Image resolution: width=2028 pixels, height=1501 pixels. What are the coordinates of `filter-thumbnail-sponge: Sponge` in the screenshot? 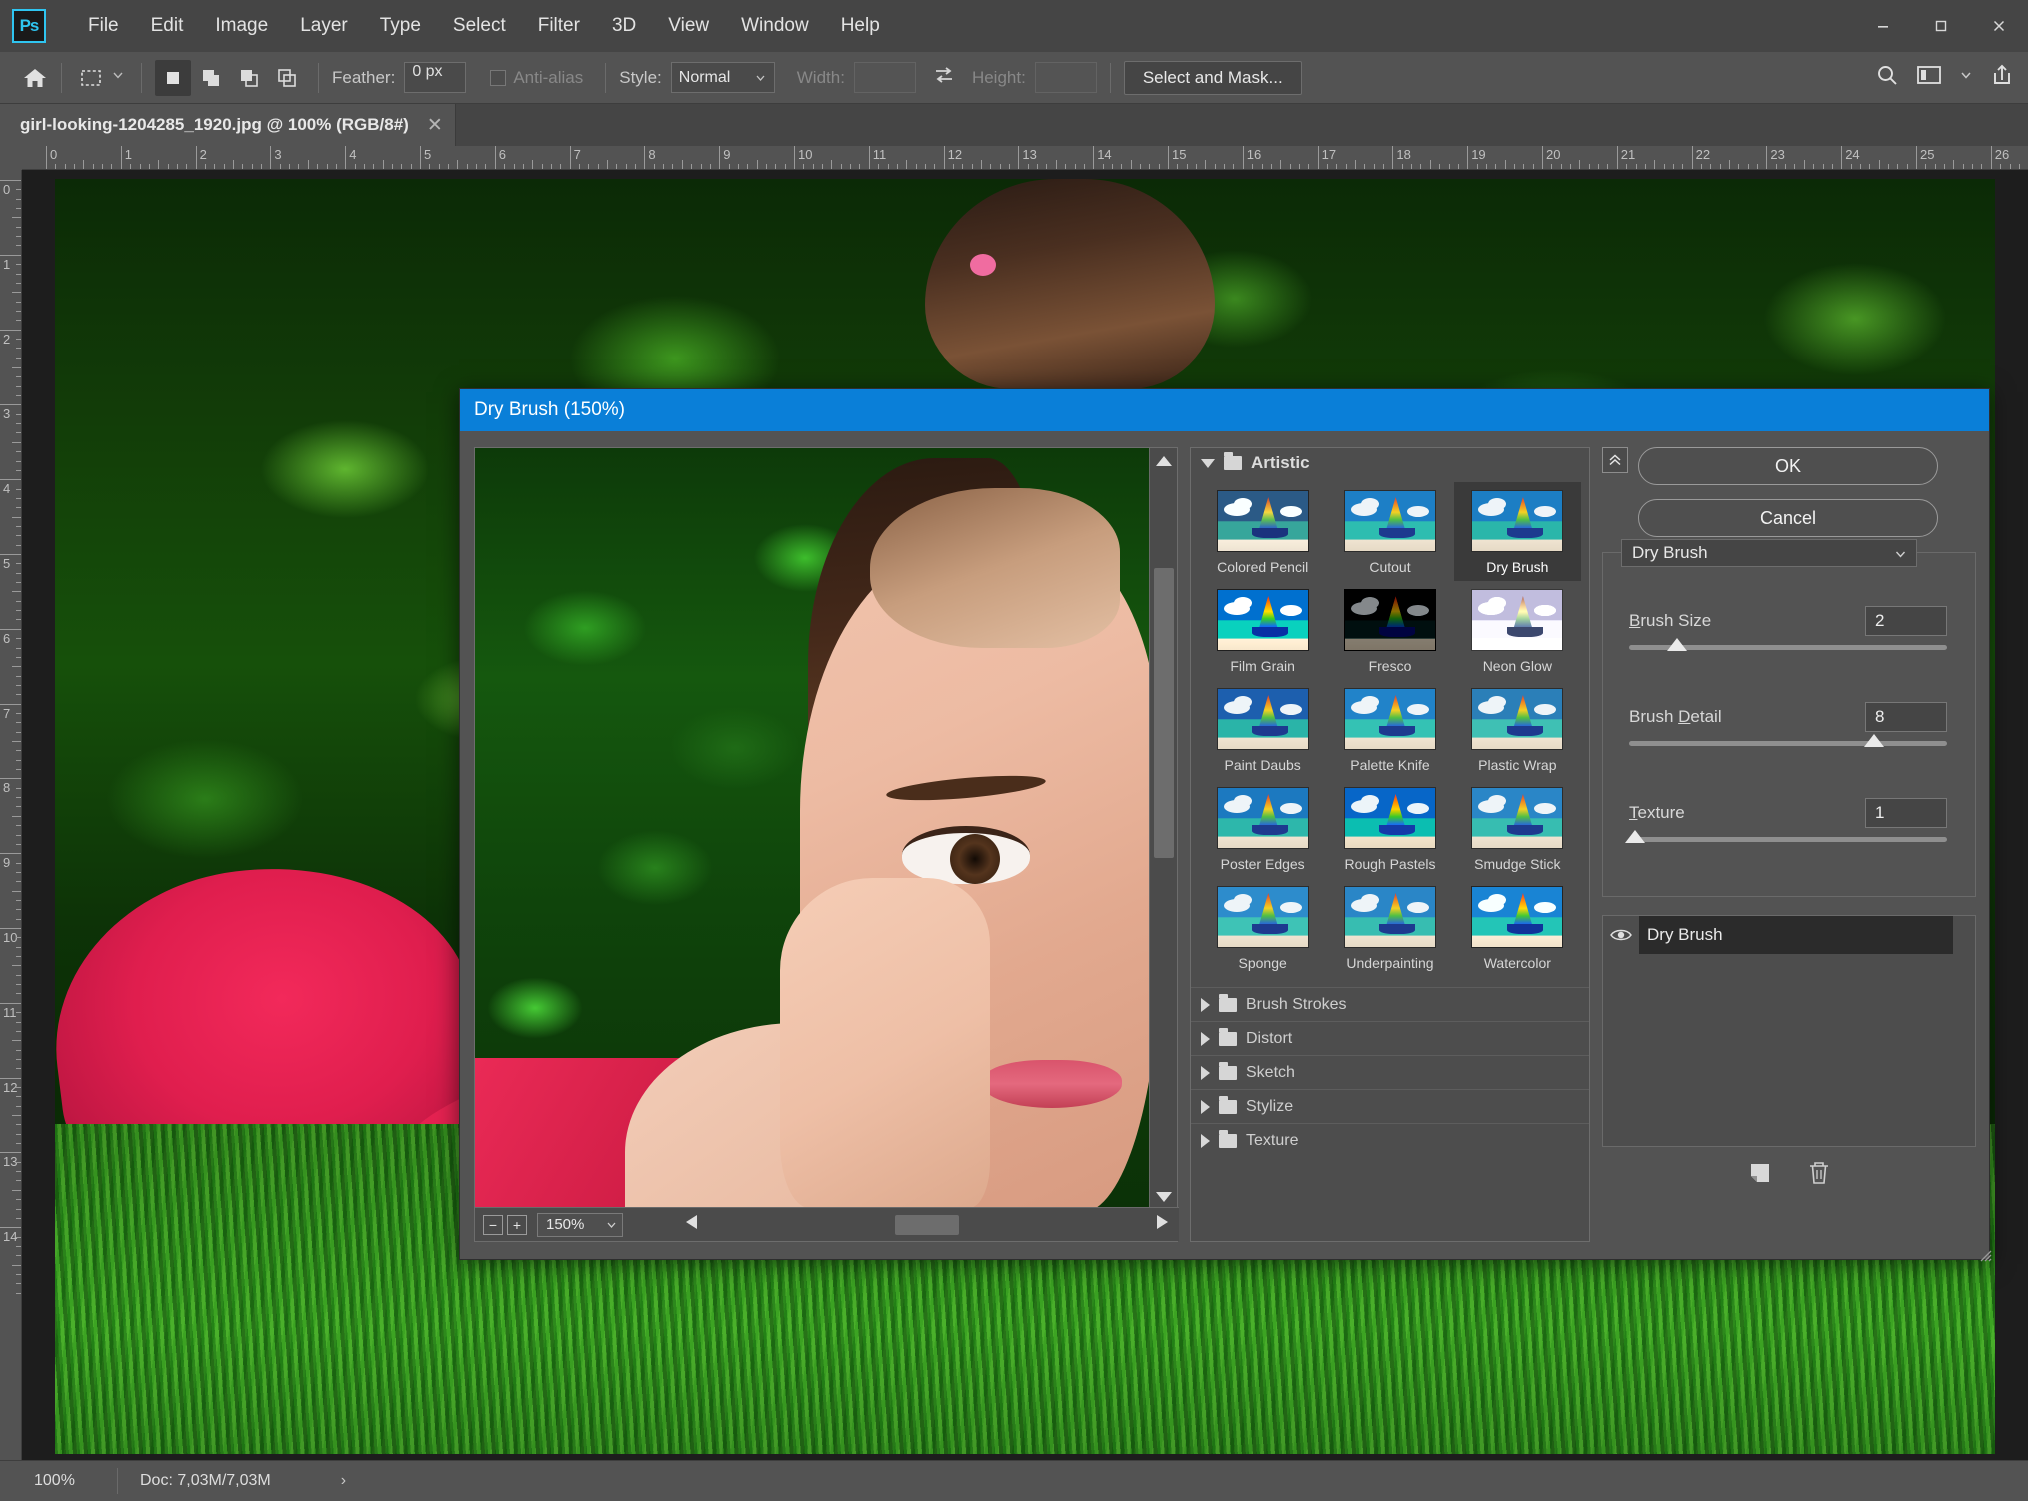 It's located at (1262, 927).